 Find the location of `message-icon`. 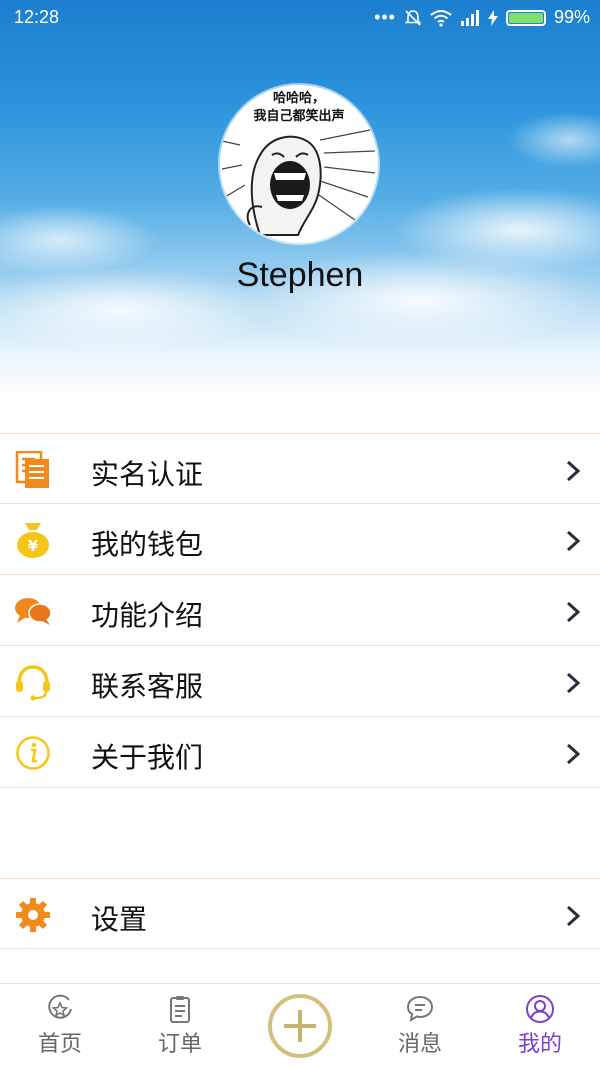

message-icon is located at coordinates (420, 1008).